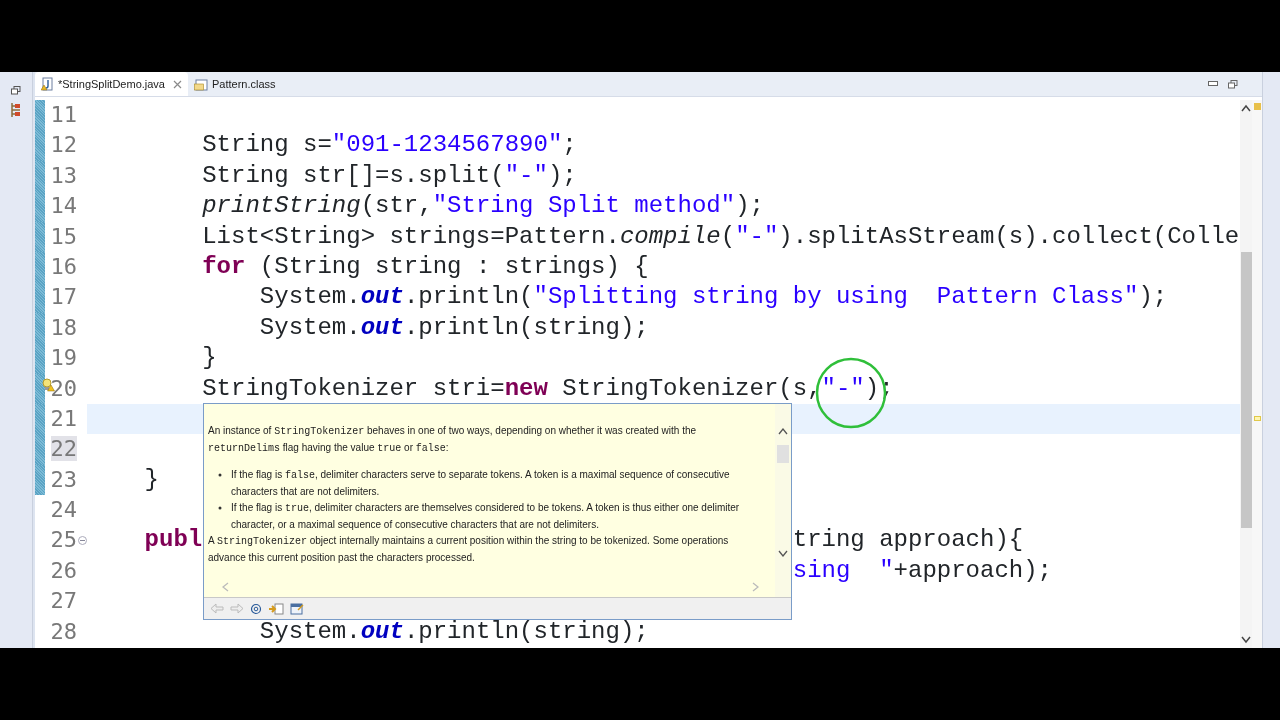 This screenshot has width=1280, height=720. What do you see at coordinates (851, 393) in the screenshot?
I see `click-highlight-circle` at bounding box center [851, 393].